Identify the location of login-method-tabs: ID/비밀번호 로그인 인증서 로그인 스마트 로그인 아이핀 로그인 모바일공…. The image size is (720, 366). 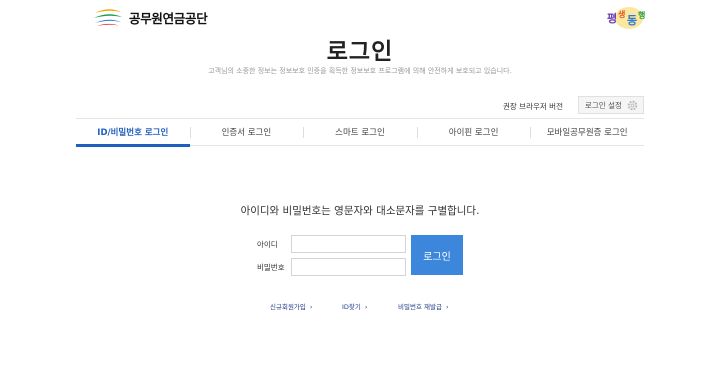
(360, 132).